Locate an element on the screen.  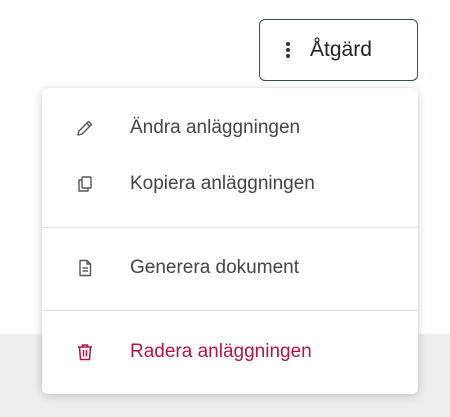
action-menu-button-label: Åtgärd is located at coordinates (341, 49).